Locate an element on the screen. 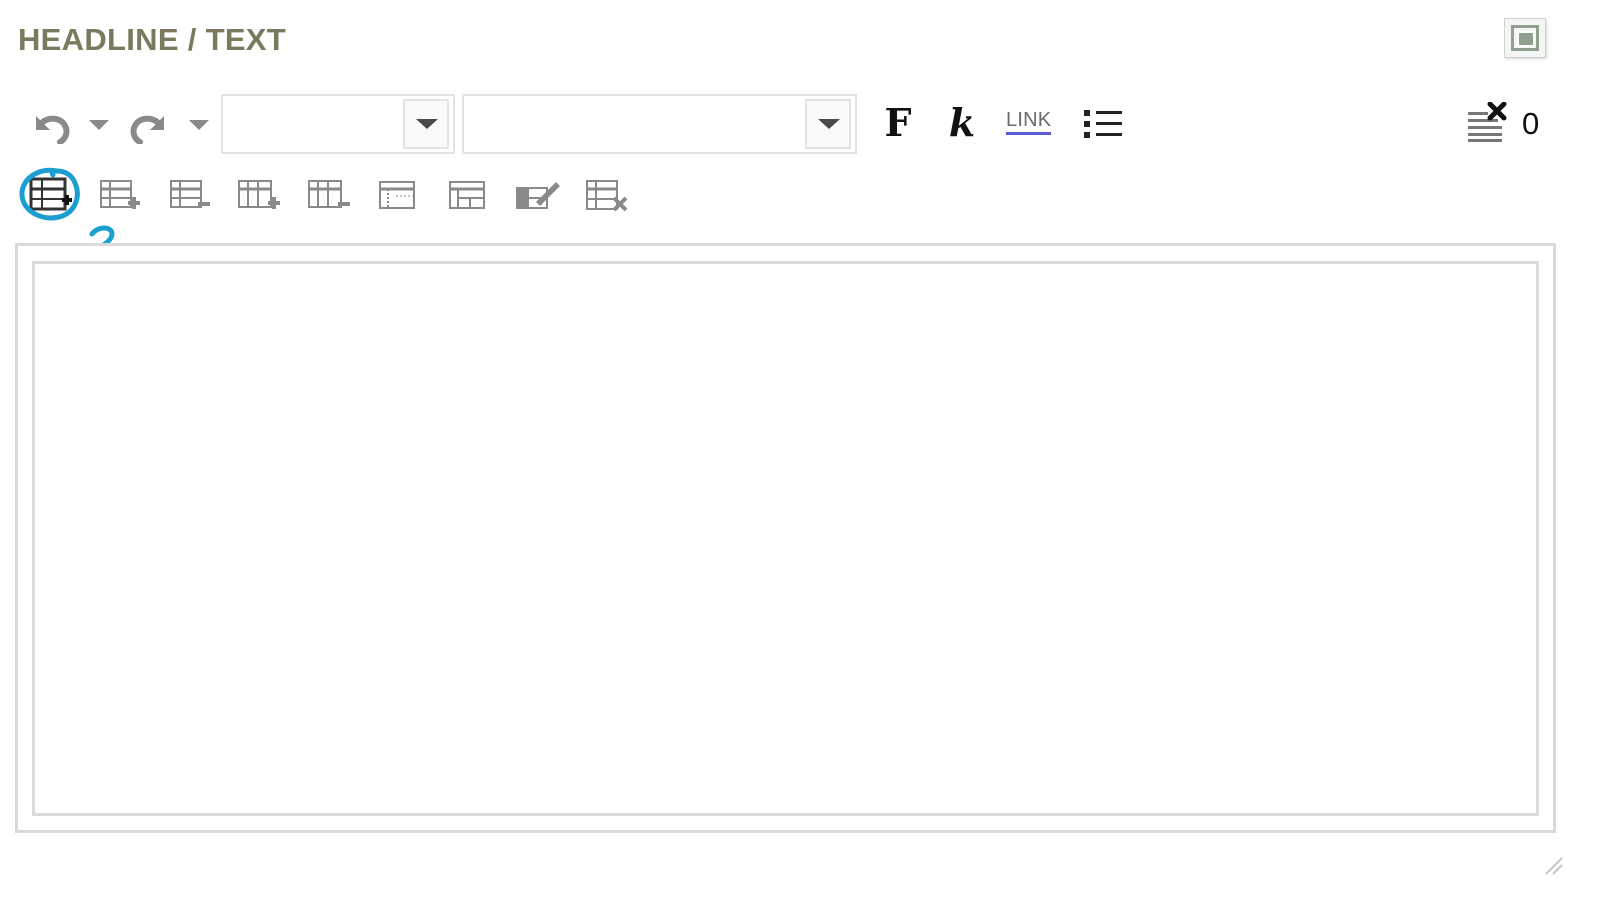  table-split-cells-icon is located at coordinates (469, 196).